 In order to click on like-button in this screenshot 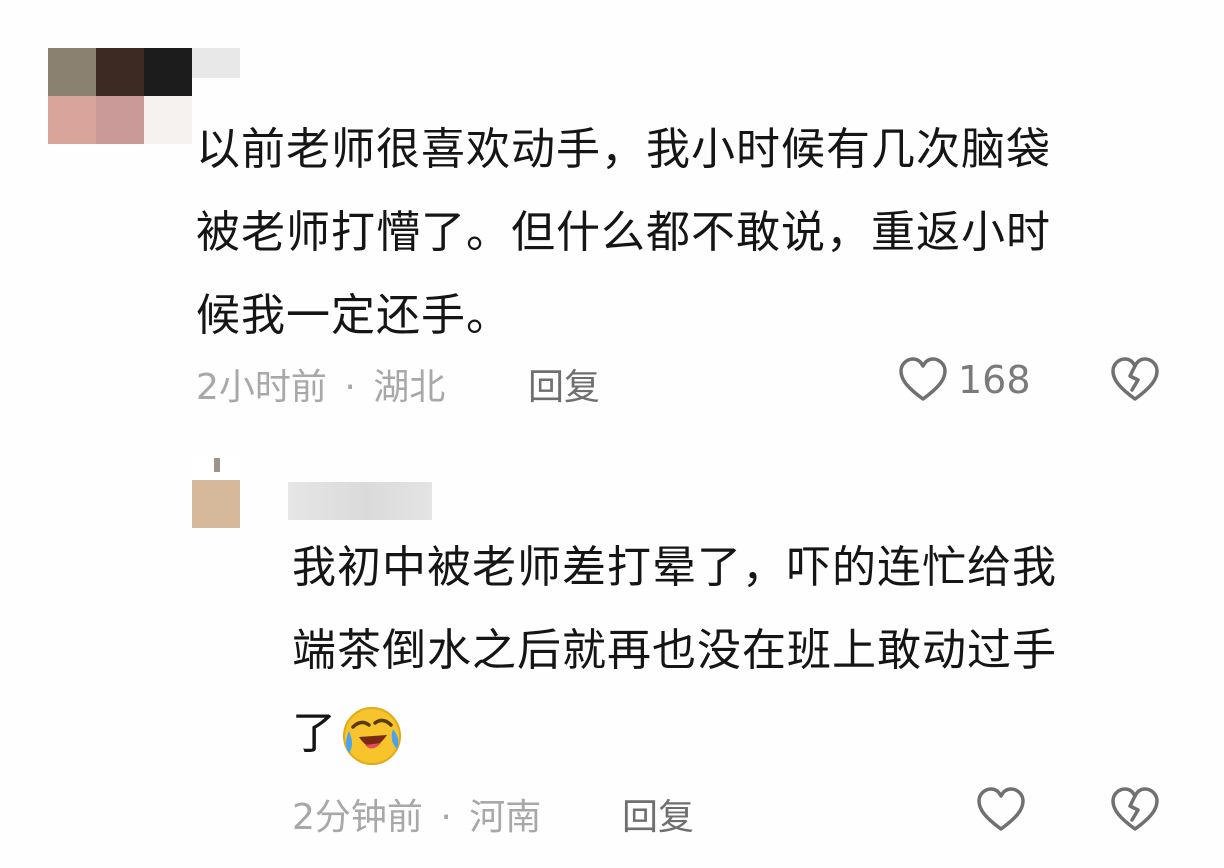, I will do `click(1006, 810)`.